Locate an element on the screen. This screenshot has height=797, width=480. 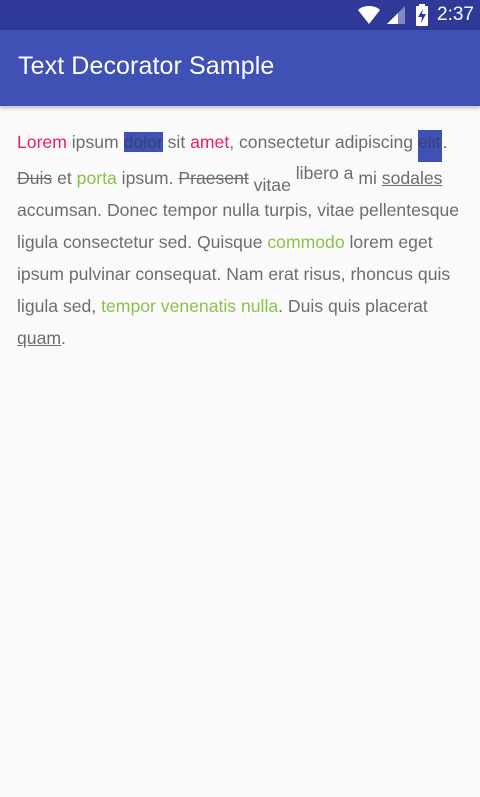
status-icons: 2:37 is located at coordinates (418, 15).